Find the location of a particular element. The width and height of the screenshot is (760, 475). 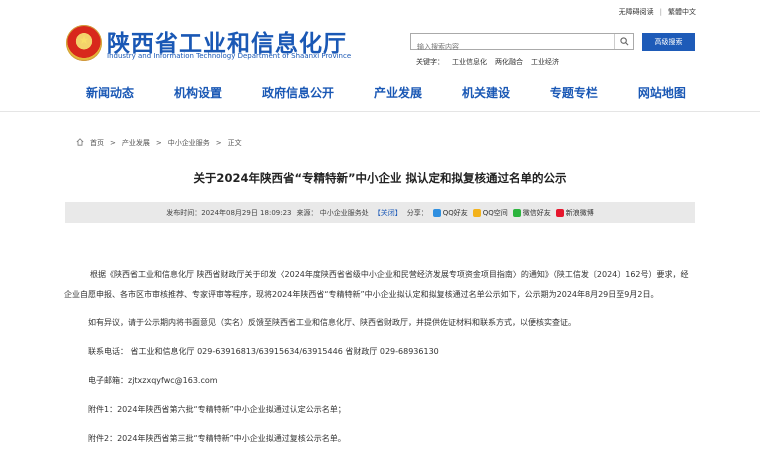

close-link: 【关闭】 is located at coordinates (388, 213).